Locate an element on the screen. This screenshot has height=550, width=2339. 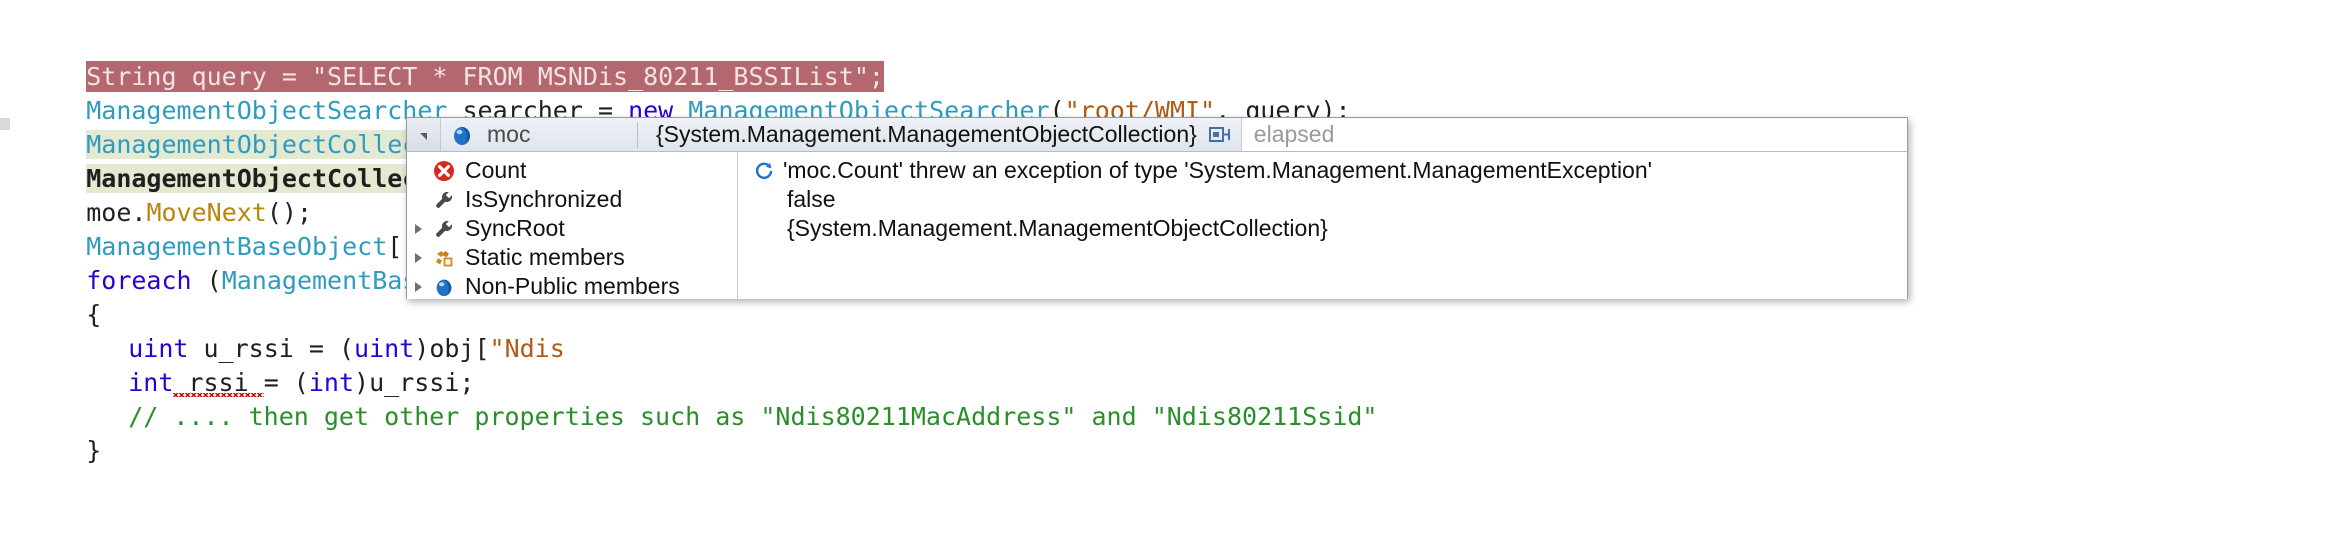
datatip-value-issynchronized: false is located at coordinates (1328, 199).